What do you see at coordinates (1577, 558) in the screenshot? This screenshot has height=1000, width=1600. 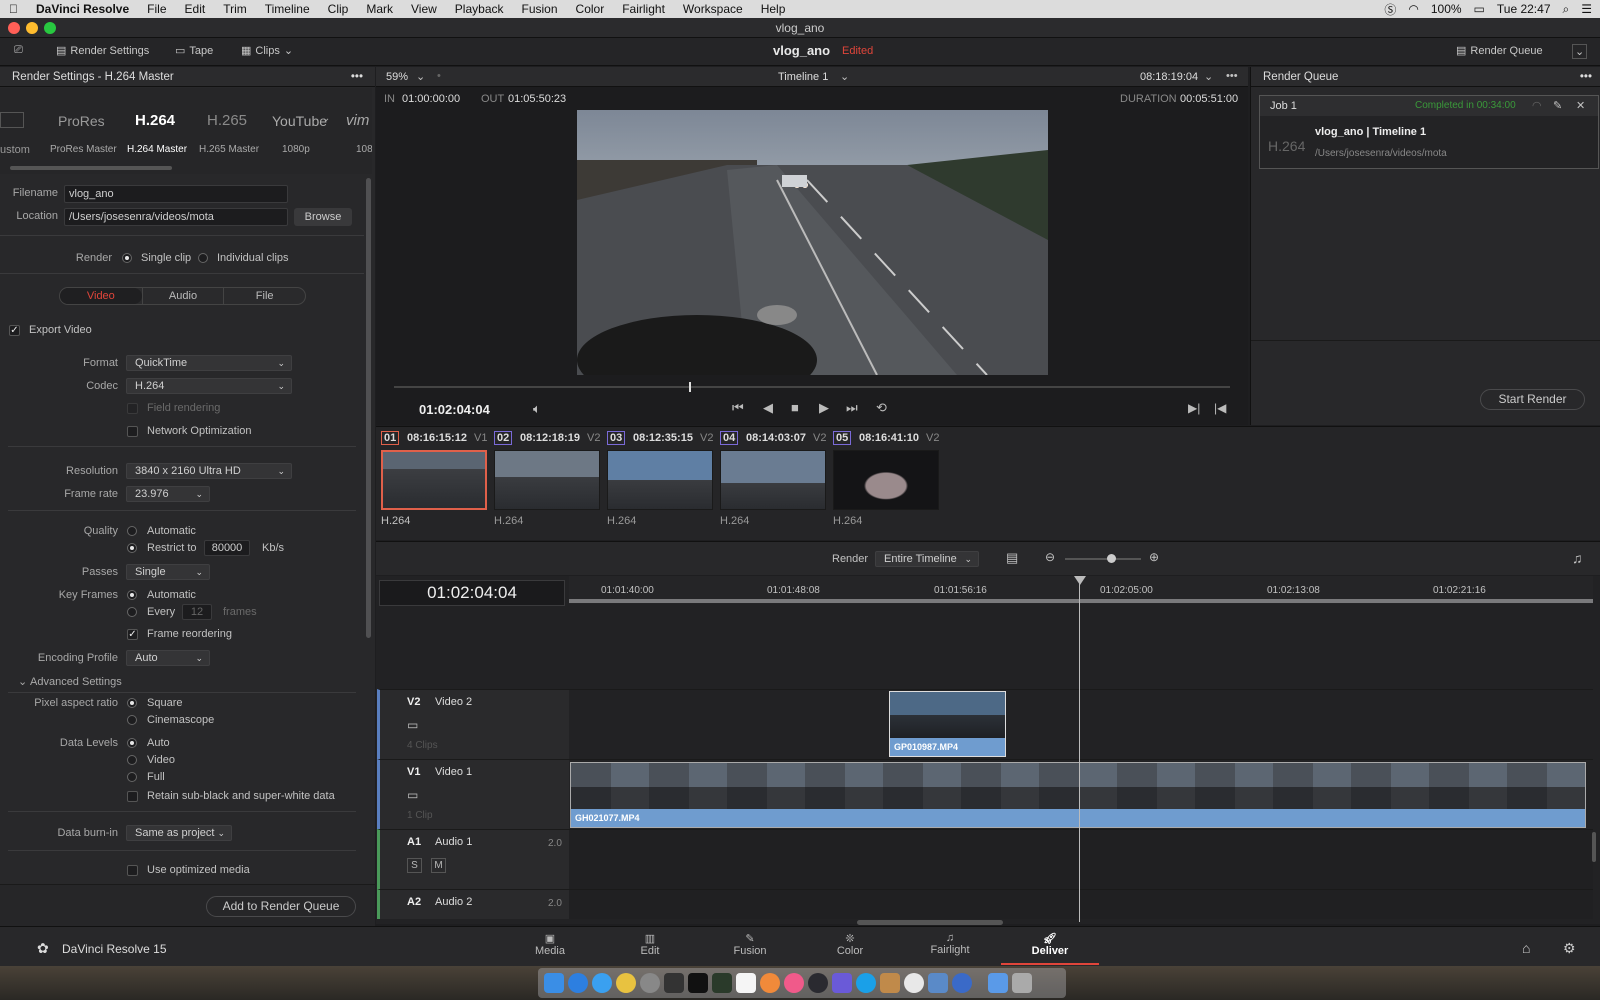 I see `audio-meter-icon: ♫` at bounding box center [1577, 558].